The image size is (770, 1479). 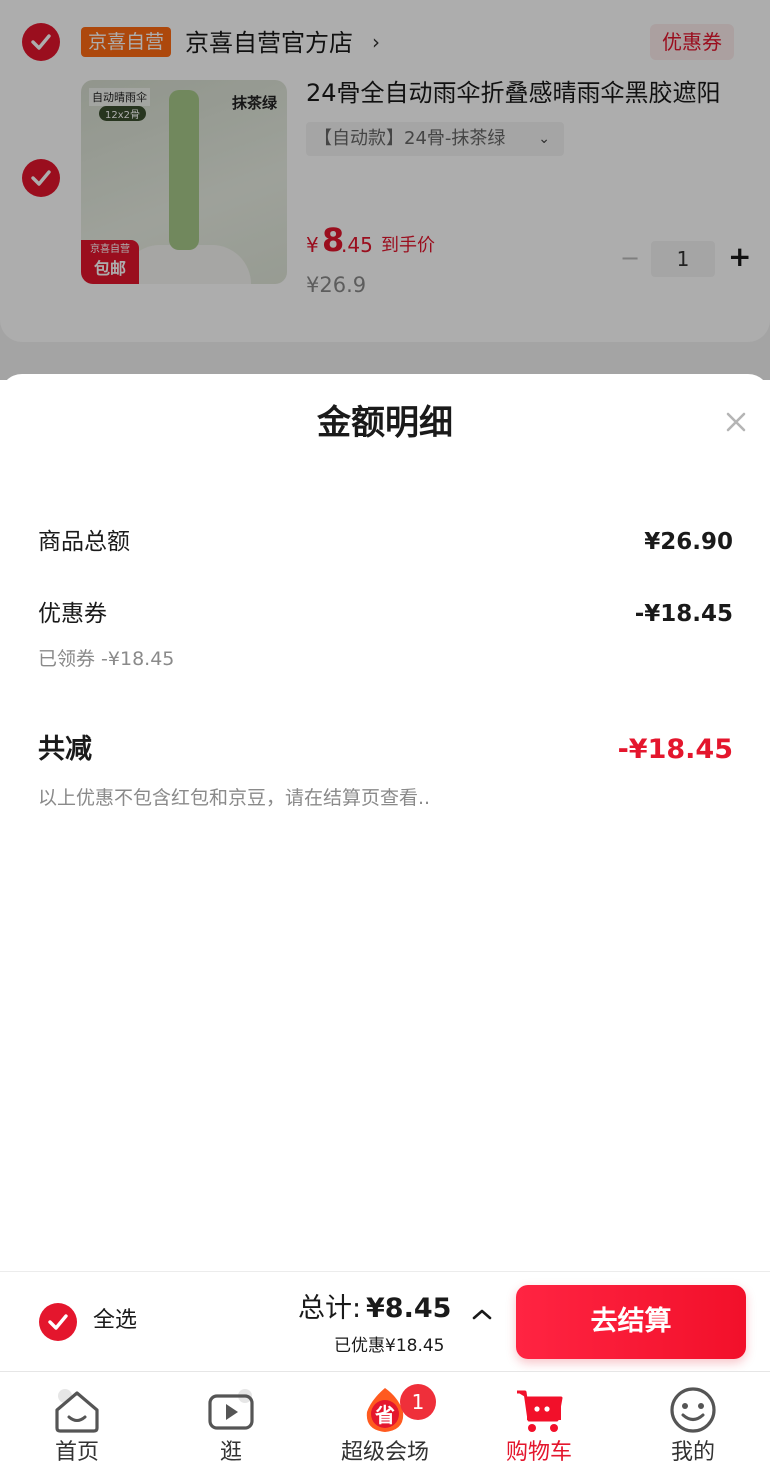 I want to click on close-icon, so click(x=736, y=422).